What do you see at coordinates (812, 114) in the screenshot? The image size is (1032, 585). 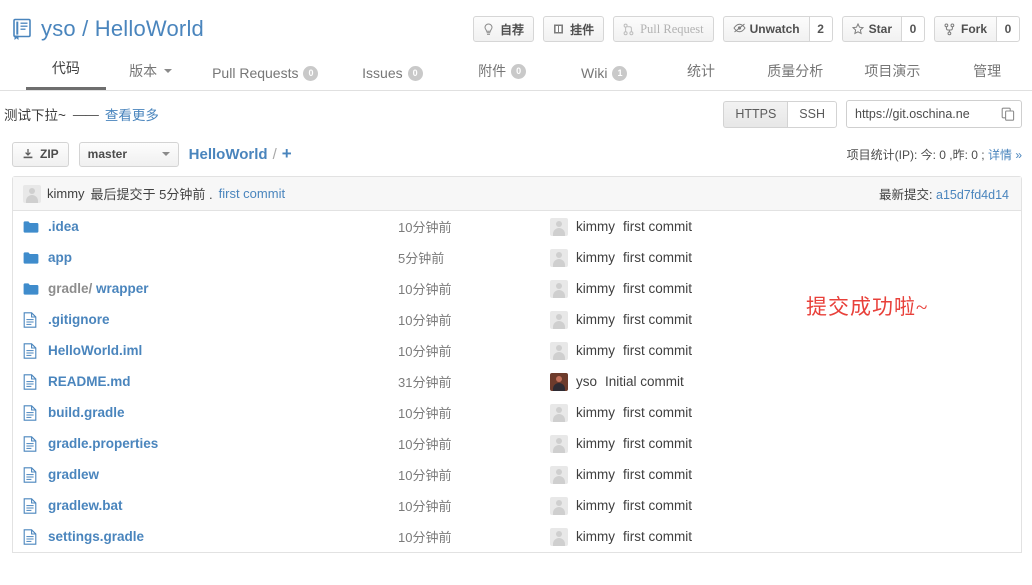 I see `protocol-ssh-button: SSH` at bounding box center [812, 114].